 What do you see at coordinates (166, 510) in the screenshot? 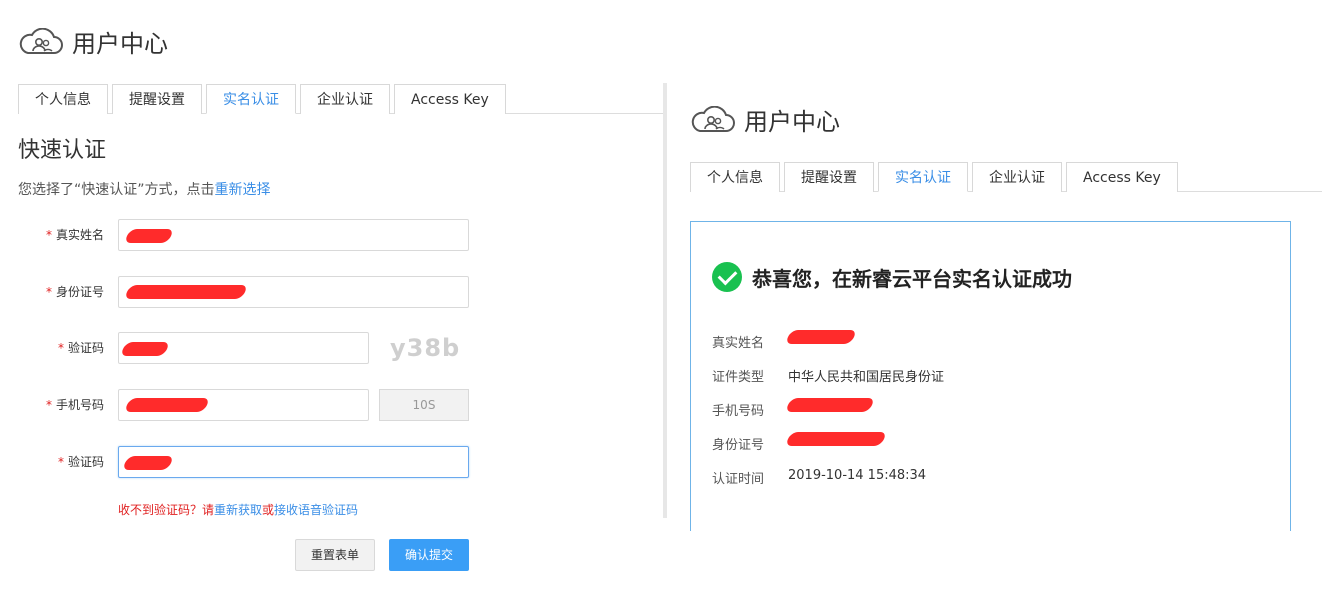
I see `tip-text: 收不到验证码？请` at bounding box center [166, 510].